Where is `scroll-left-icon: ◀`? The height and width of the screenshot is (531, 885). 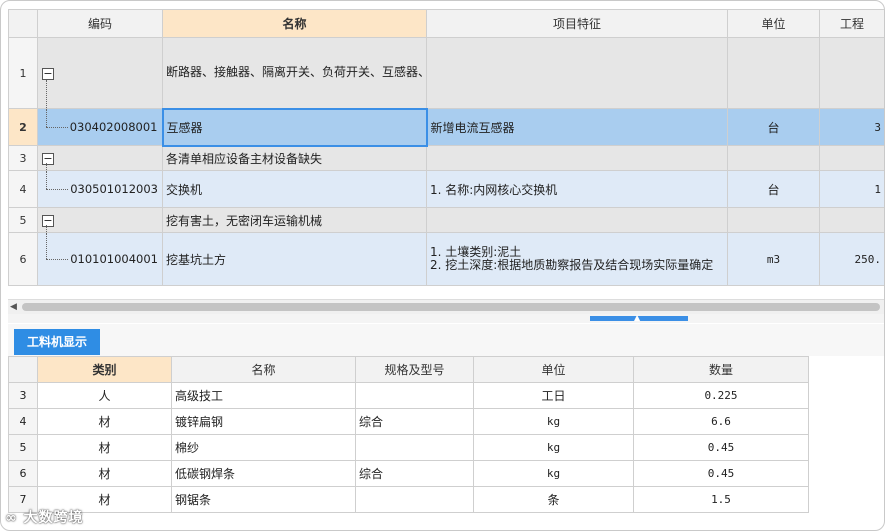
scroll-left-icon: ◀ is located at coordinates (13, 307).